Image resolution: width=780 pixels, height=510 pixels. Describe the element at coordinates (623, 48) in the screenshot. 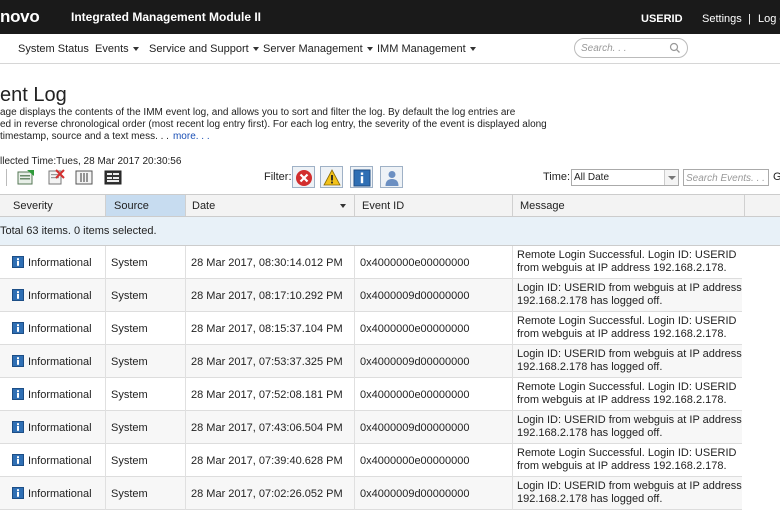

I see `global-search-input` at that location.